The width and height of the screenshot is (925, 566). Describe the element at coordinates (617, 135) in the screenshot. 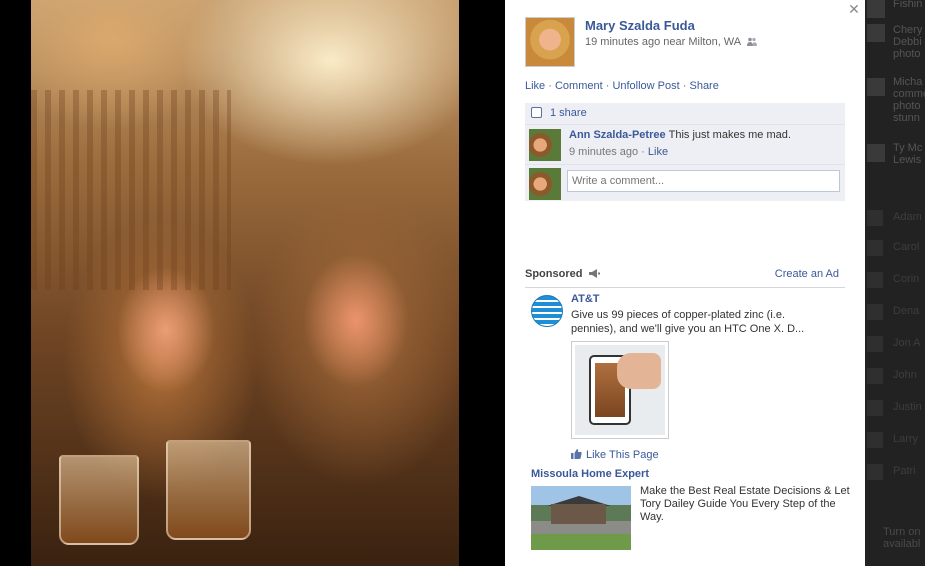

I see `commenter-name: Ann Szalda-Petree` at that location.